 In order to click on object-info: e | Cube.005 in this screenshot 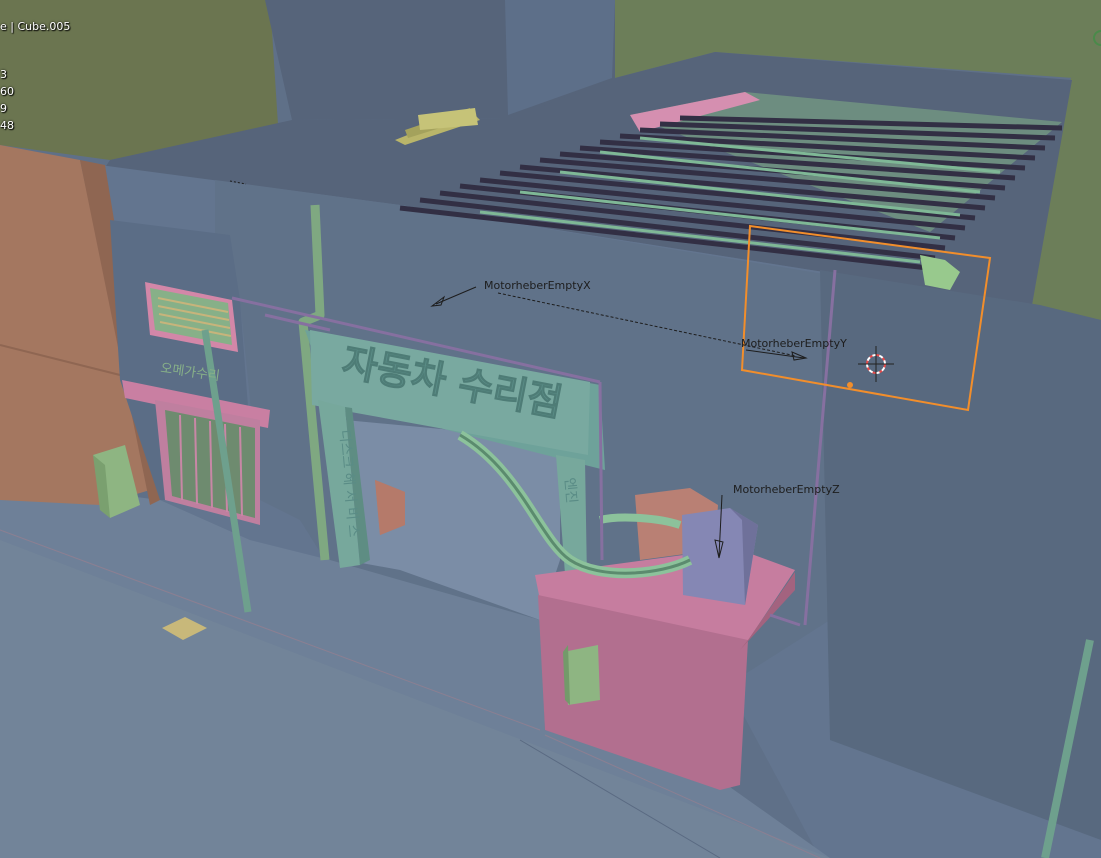, I will do `click(35, 26)`.